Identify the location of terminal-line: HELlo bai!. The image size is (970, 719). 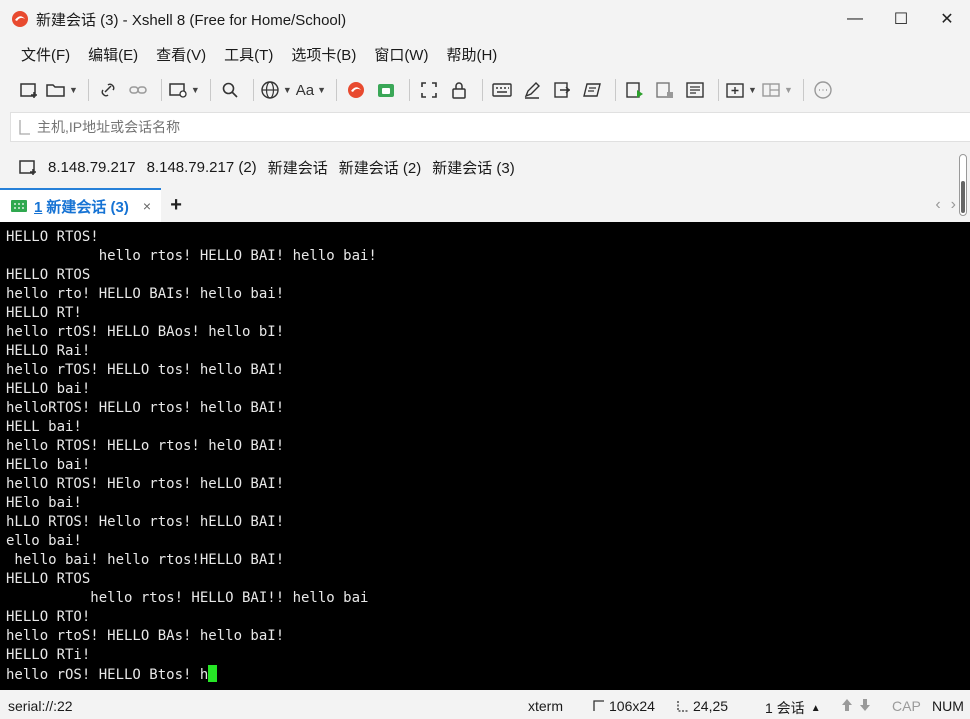
(48, 465).